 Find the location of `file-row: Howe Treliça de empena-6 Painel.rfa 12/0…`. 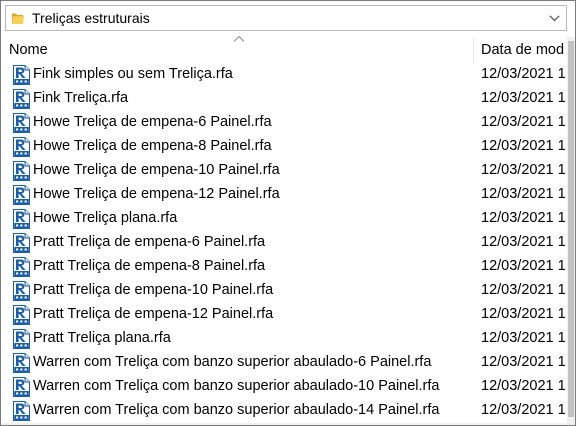

file-row: Howe Treliça de empena-6 Painel.rfa 12/0… is located at coordinates (284, 123).